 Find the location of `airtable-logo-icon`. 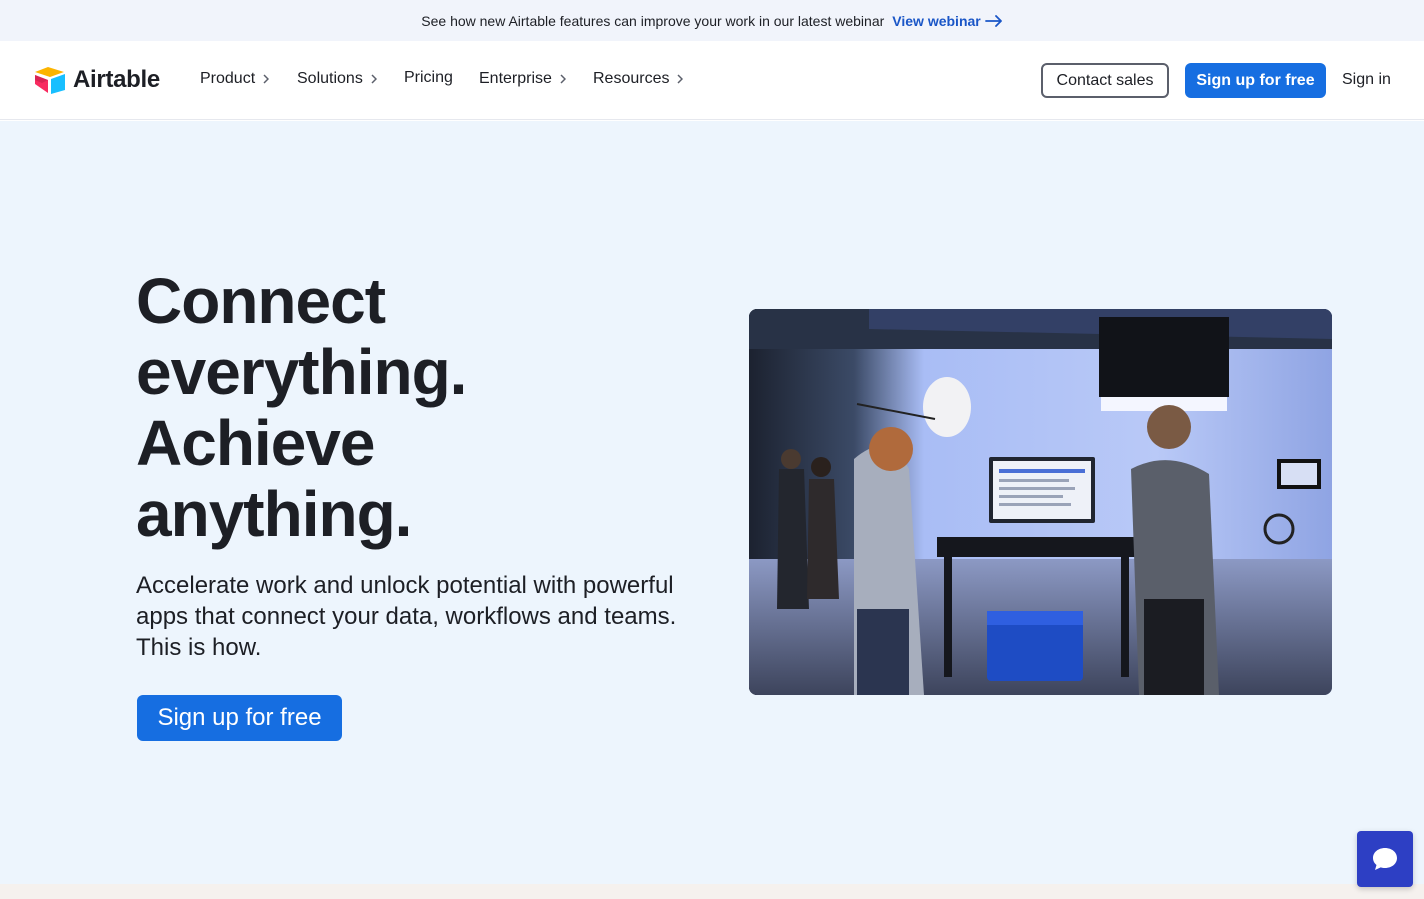

airtable-logo-icon is located at coordinates (50, 80).